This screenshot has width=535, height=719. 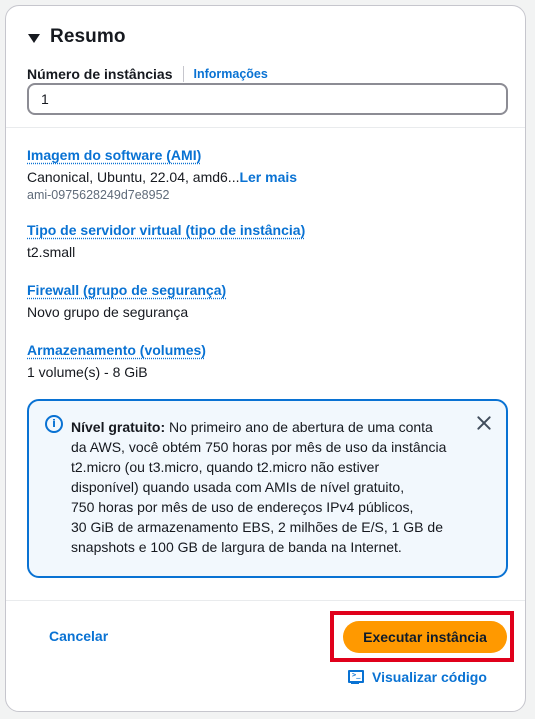 I want to click on instances-label-row: Número de instâncias Informações, so click(x=147, y=74).